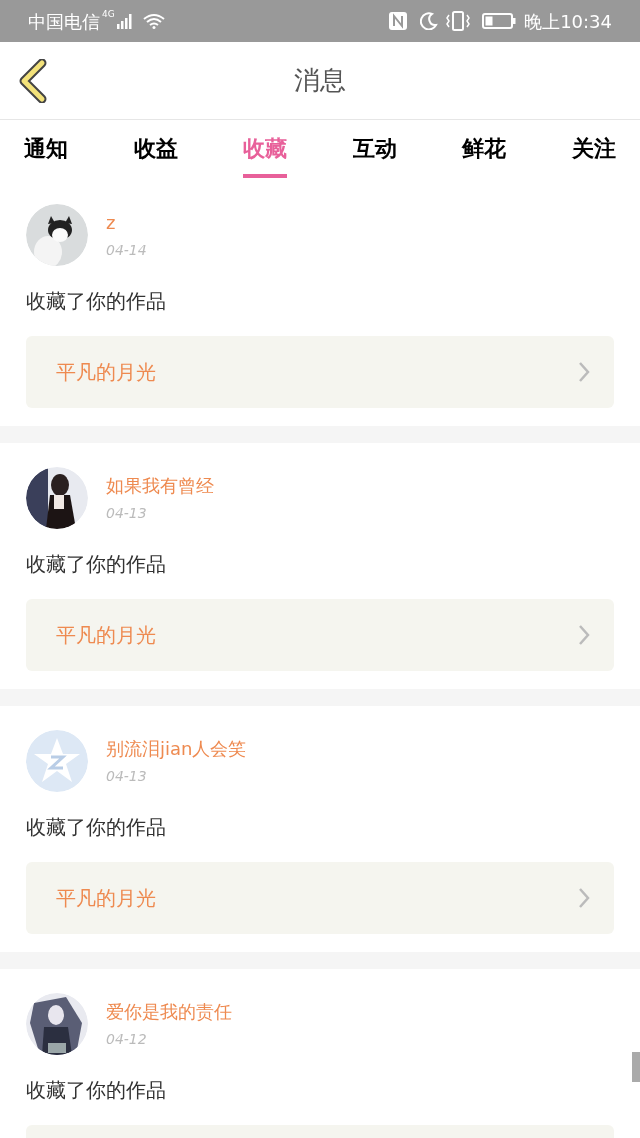 The height and width of the screenshot is (1138, 640). I want to click on vibrate-icon, so click(458, 21).